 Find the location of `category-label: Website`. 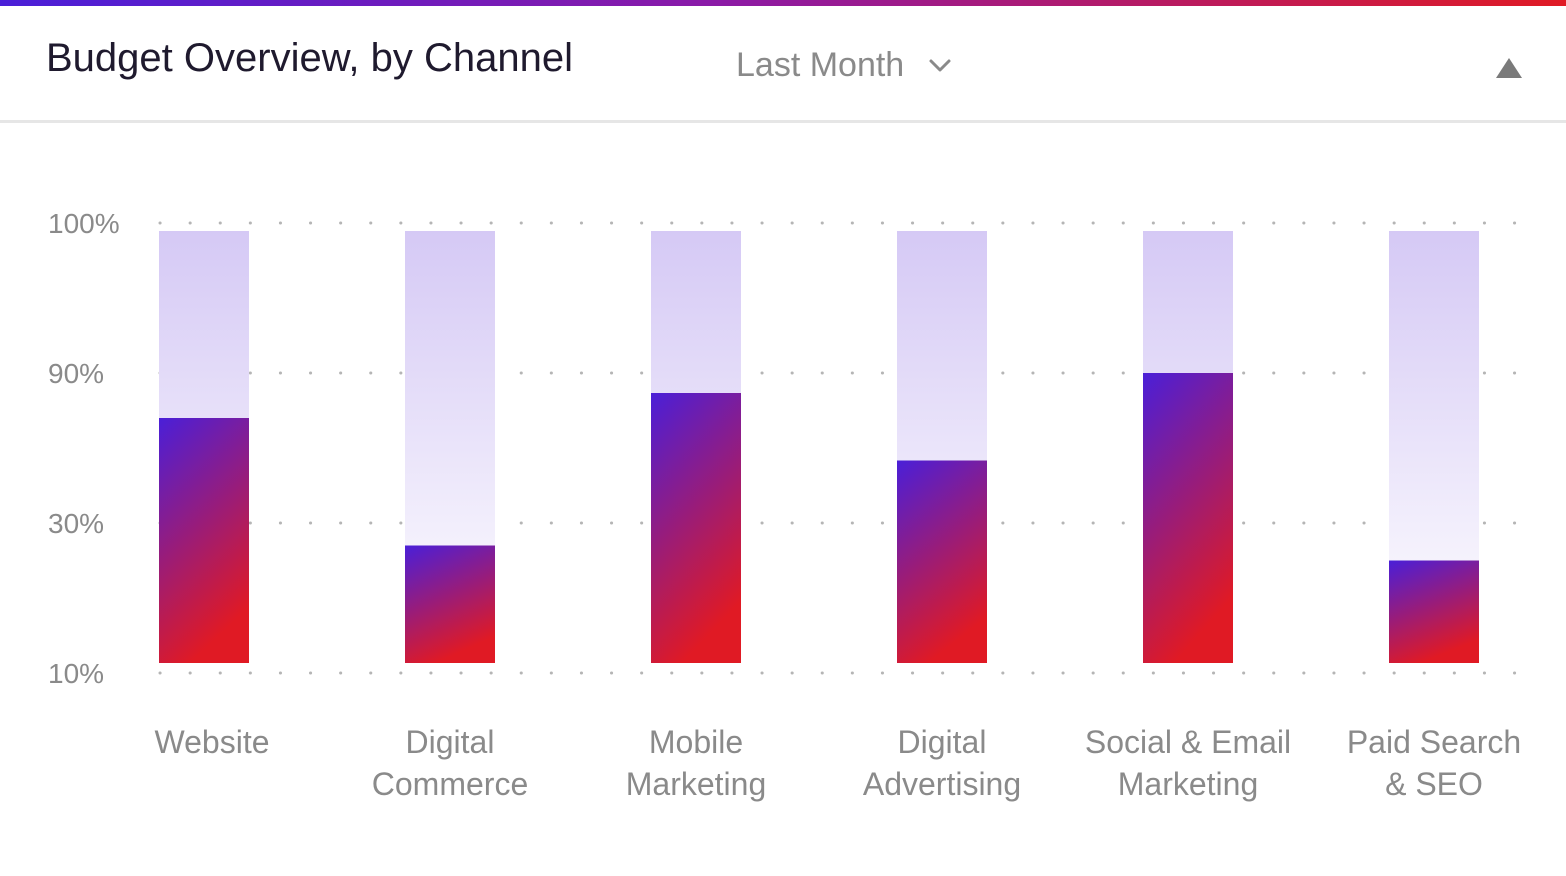

category-label: Website is located at coordinates (211, 742).